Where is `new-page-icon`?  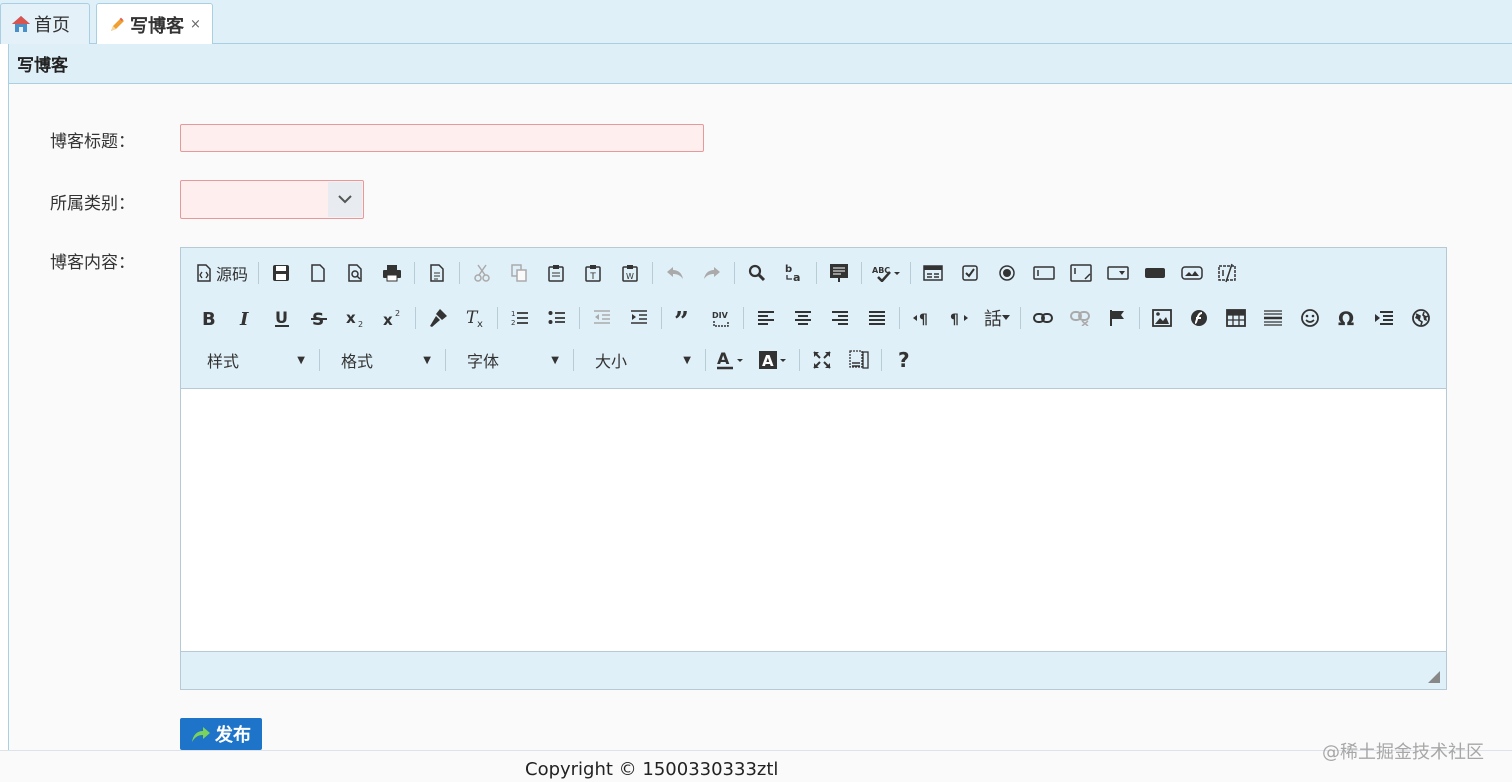
new-page-icon is located at coordinates (318, 273).